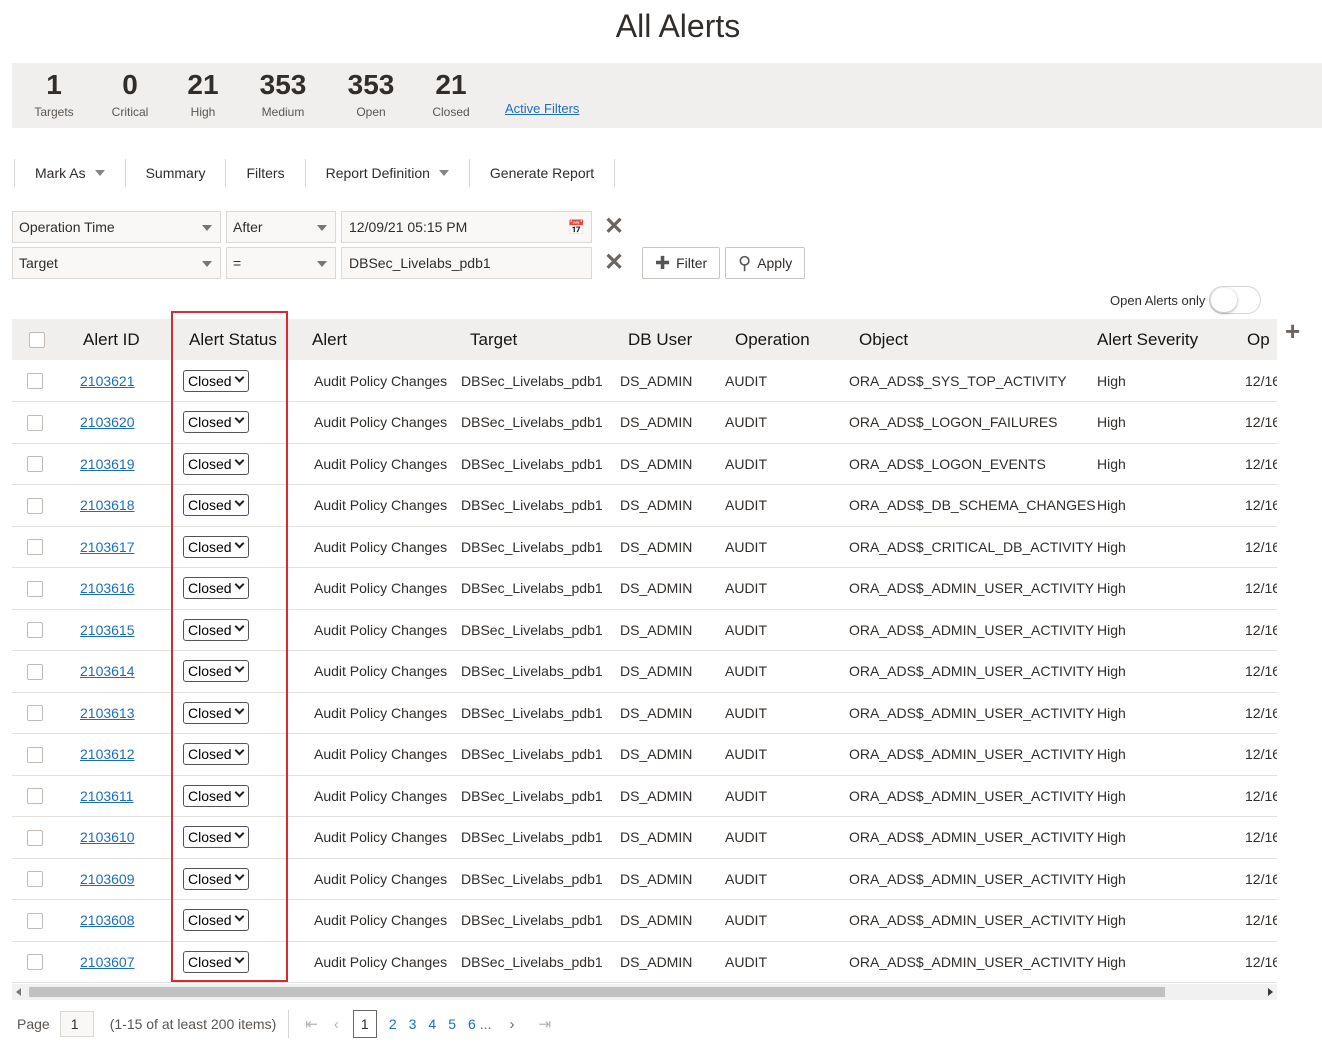 The image size is (1322, 1047). I want to click on report-definition-menu-button: Report Definition, so click(386, 173).